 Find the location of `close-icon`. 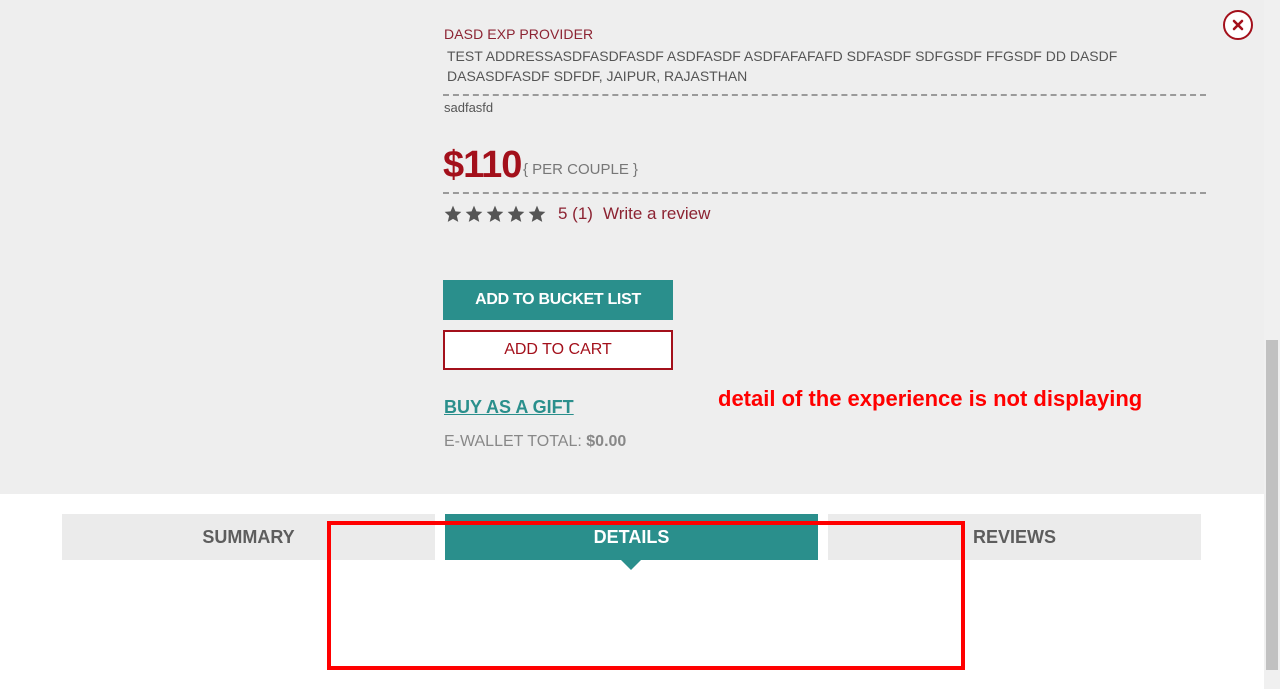

close-icon is located at coordinates (1238, 25).